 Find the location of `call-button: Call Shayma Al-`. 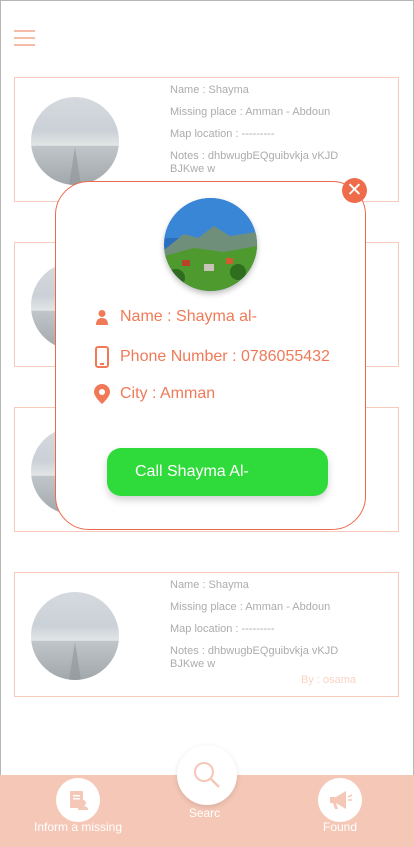

call-button: Call Shayma Al- is located at coordinates (217, 472).